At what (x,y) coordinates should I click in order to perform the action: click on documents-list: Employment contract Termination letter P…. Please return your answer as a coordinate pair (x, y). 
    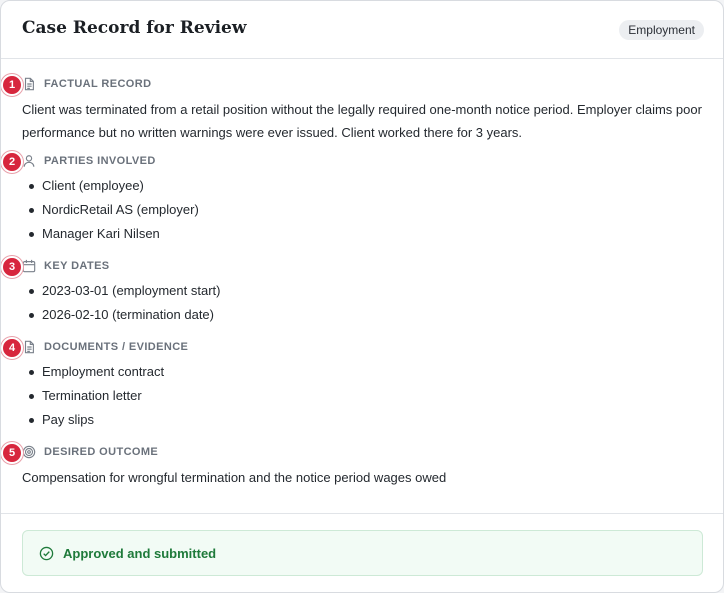
    Looking at the image, I should click on (362, 396).